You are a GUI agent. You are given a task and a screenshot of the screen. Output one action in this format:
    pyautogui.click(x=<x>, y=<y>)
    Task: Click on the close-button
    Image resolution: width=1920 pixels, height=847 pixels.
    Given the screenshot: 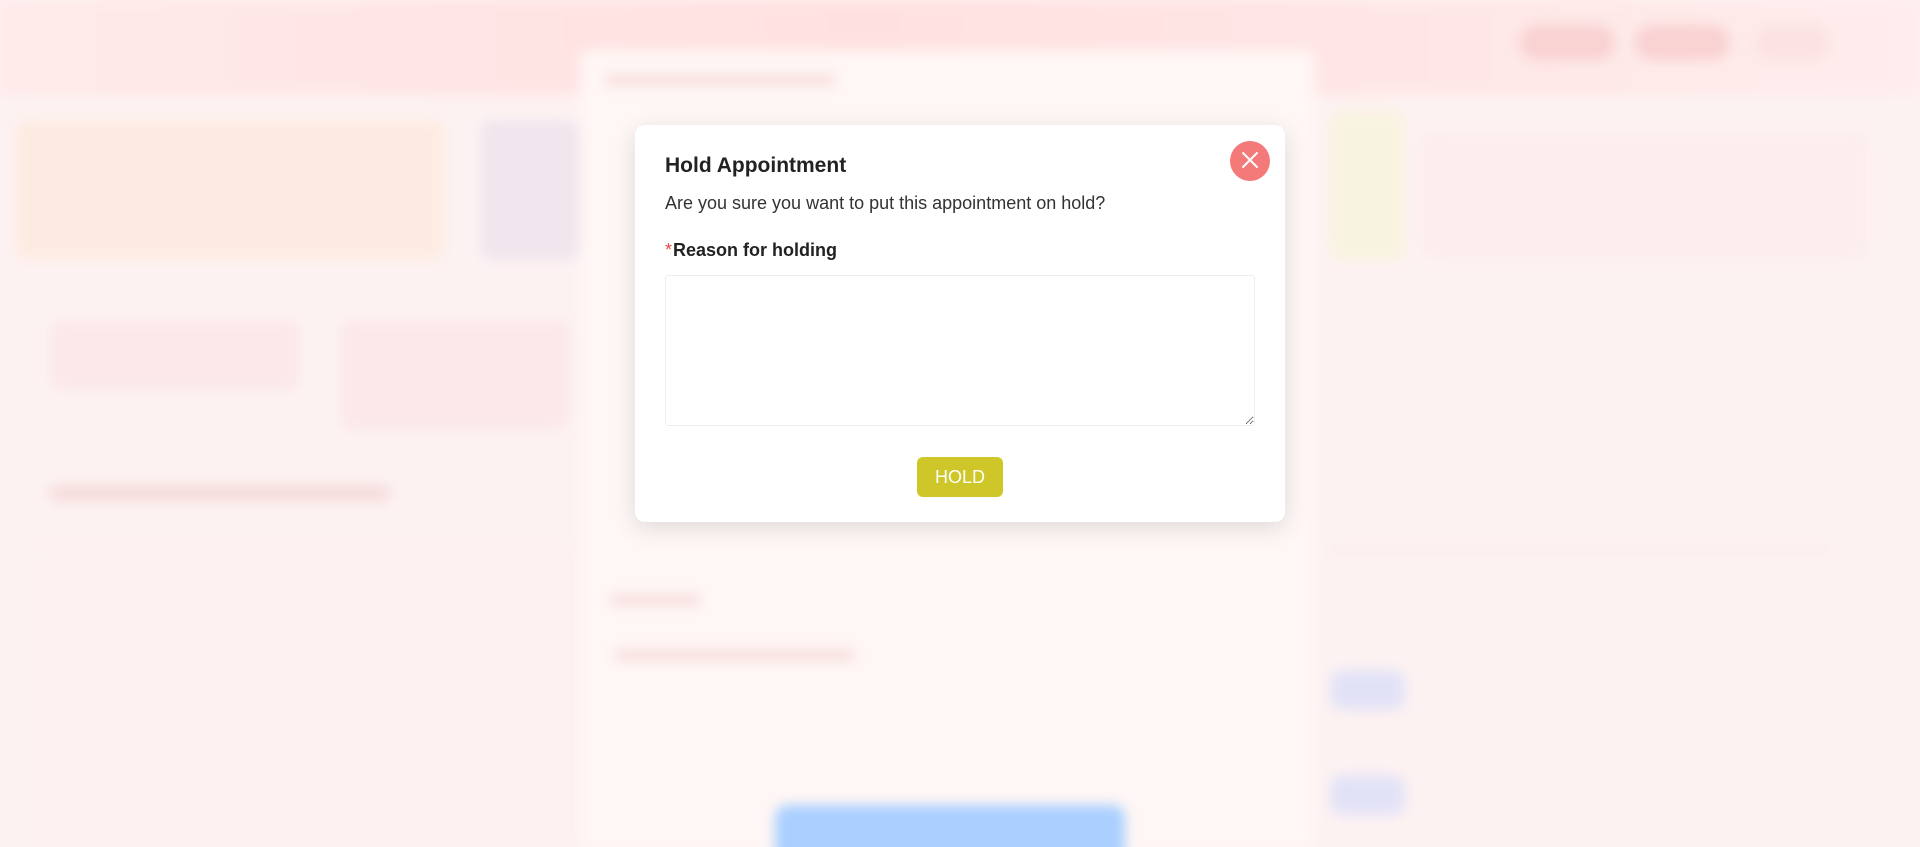 What is the action you would take?
    pyautogui.click(x=1250, y=161)
    